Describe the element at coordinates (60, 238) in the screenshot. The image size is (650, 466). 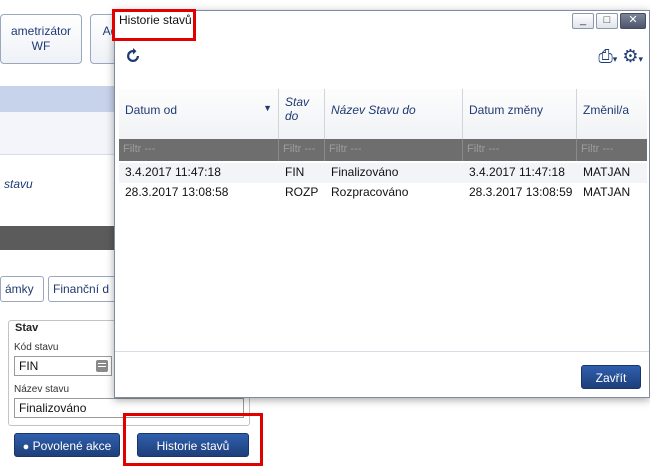
I see `dark-band` at that location.